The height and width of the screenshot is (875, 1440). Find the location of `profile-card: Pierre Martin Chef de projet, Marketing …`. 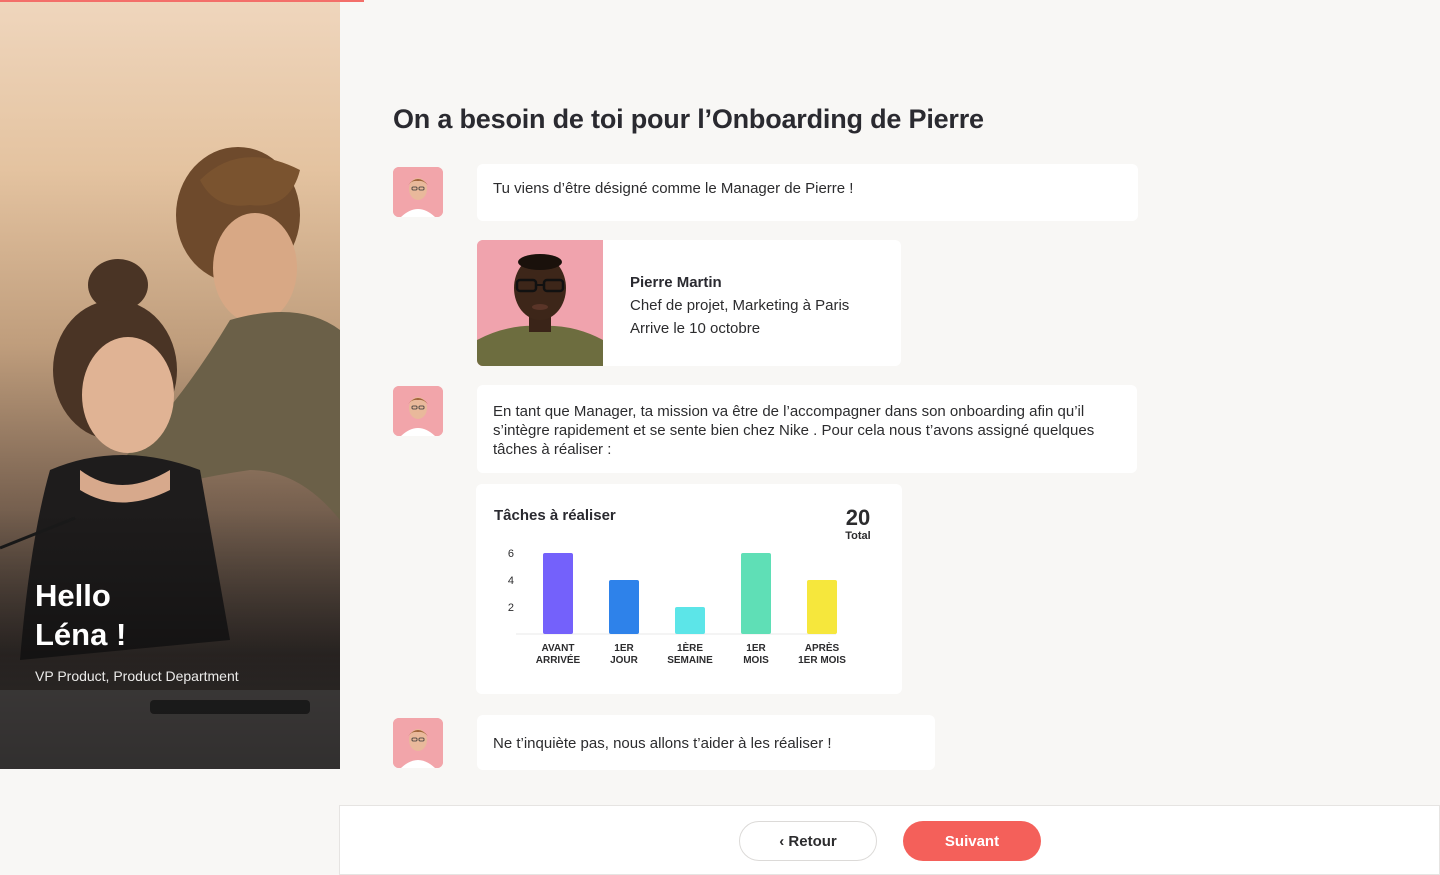

profile-card: Pierre Martin Chef de projet, Marketing … is located at coordinates (689, 303).